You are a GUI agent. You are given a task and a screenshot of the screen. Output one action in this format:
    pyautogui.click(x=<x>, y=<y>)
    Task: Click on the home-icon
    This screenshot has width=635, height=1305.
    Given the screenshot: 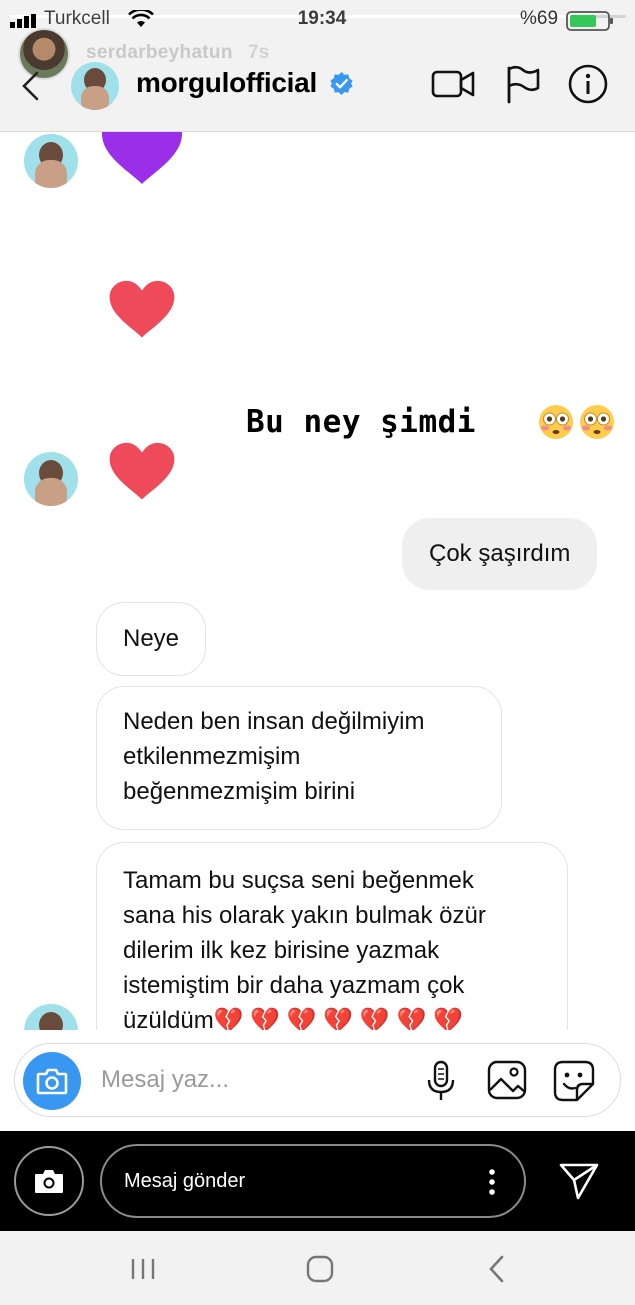 What is the action you would take?
    pyautogui.click(x=320, y=1269)
    